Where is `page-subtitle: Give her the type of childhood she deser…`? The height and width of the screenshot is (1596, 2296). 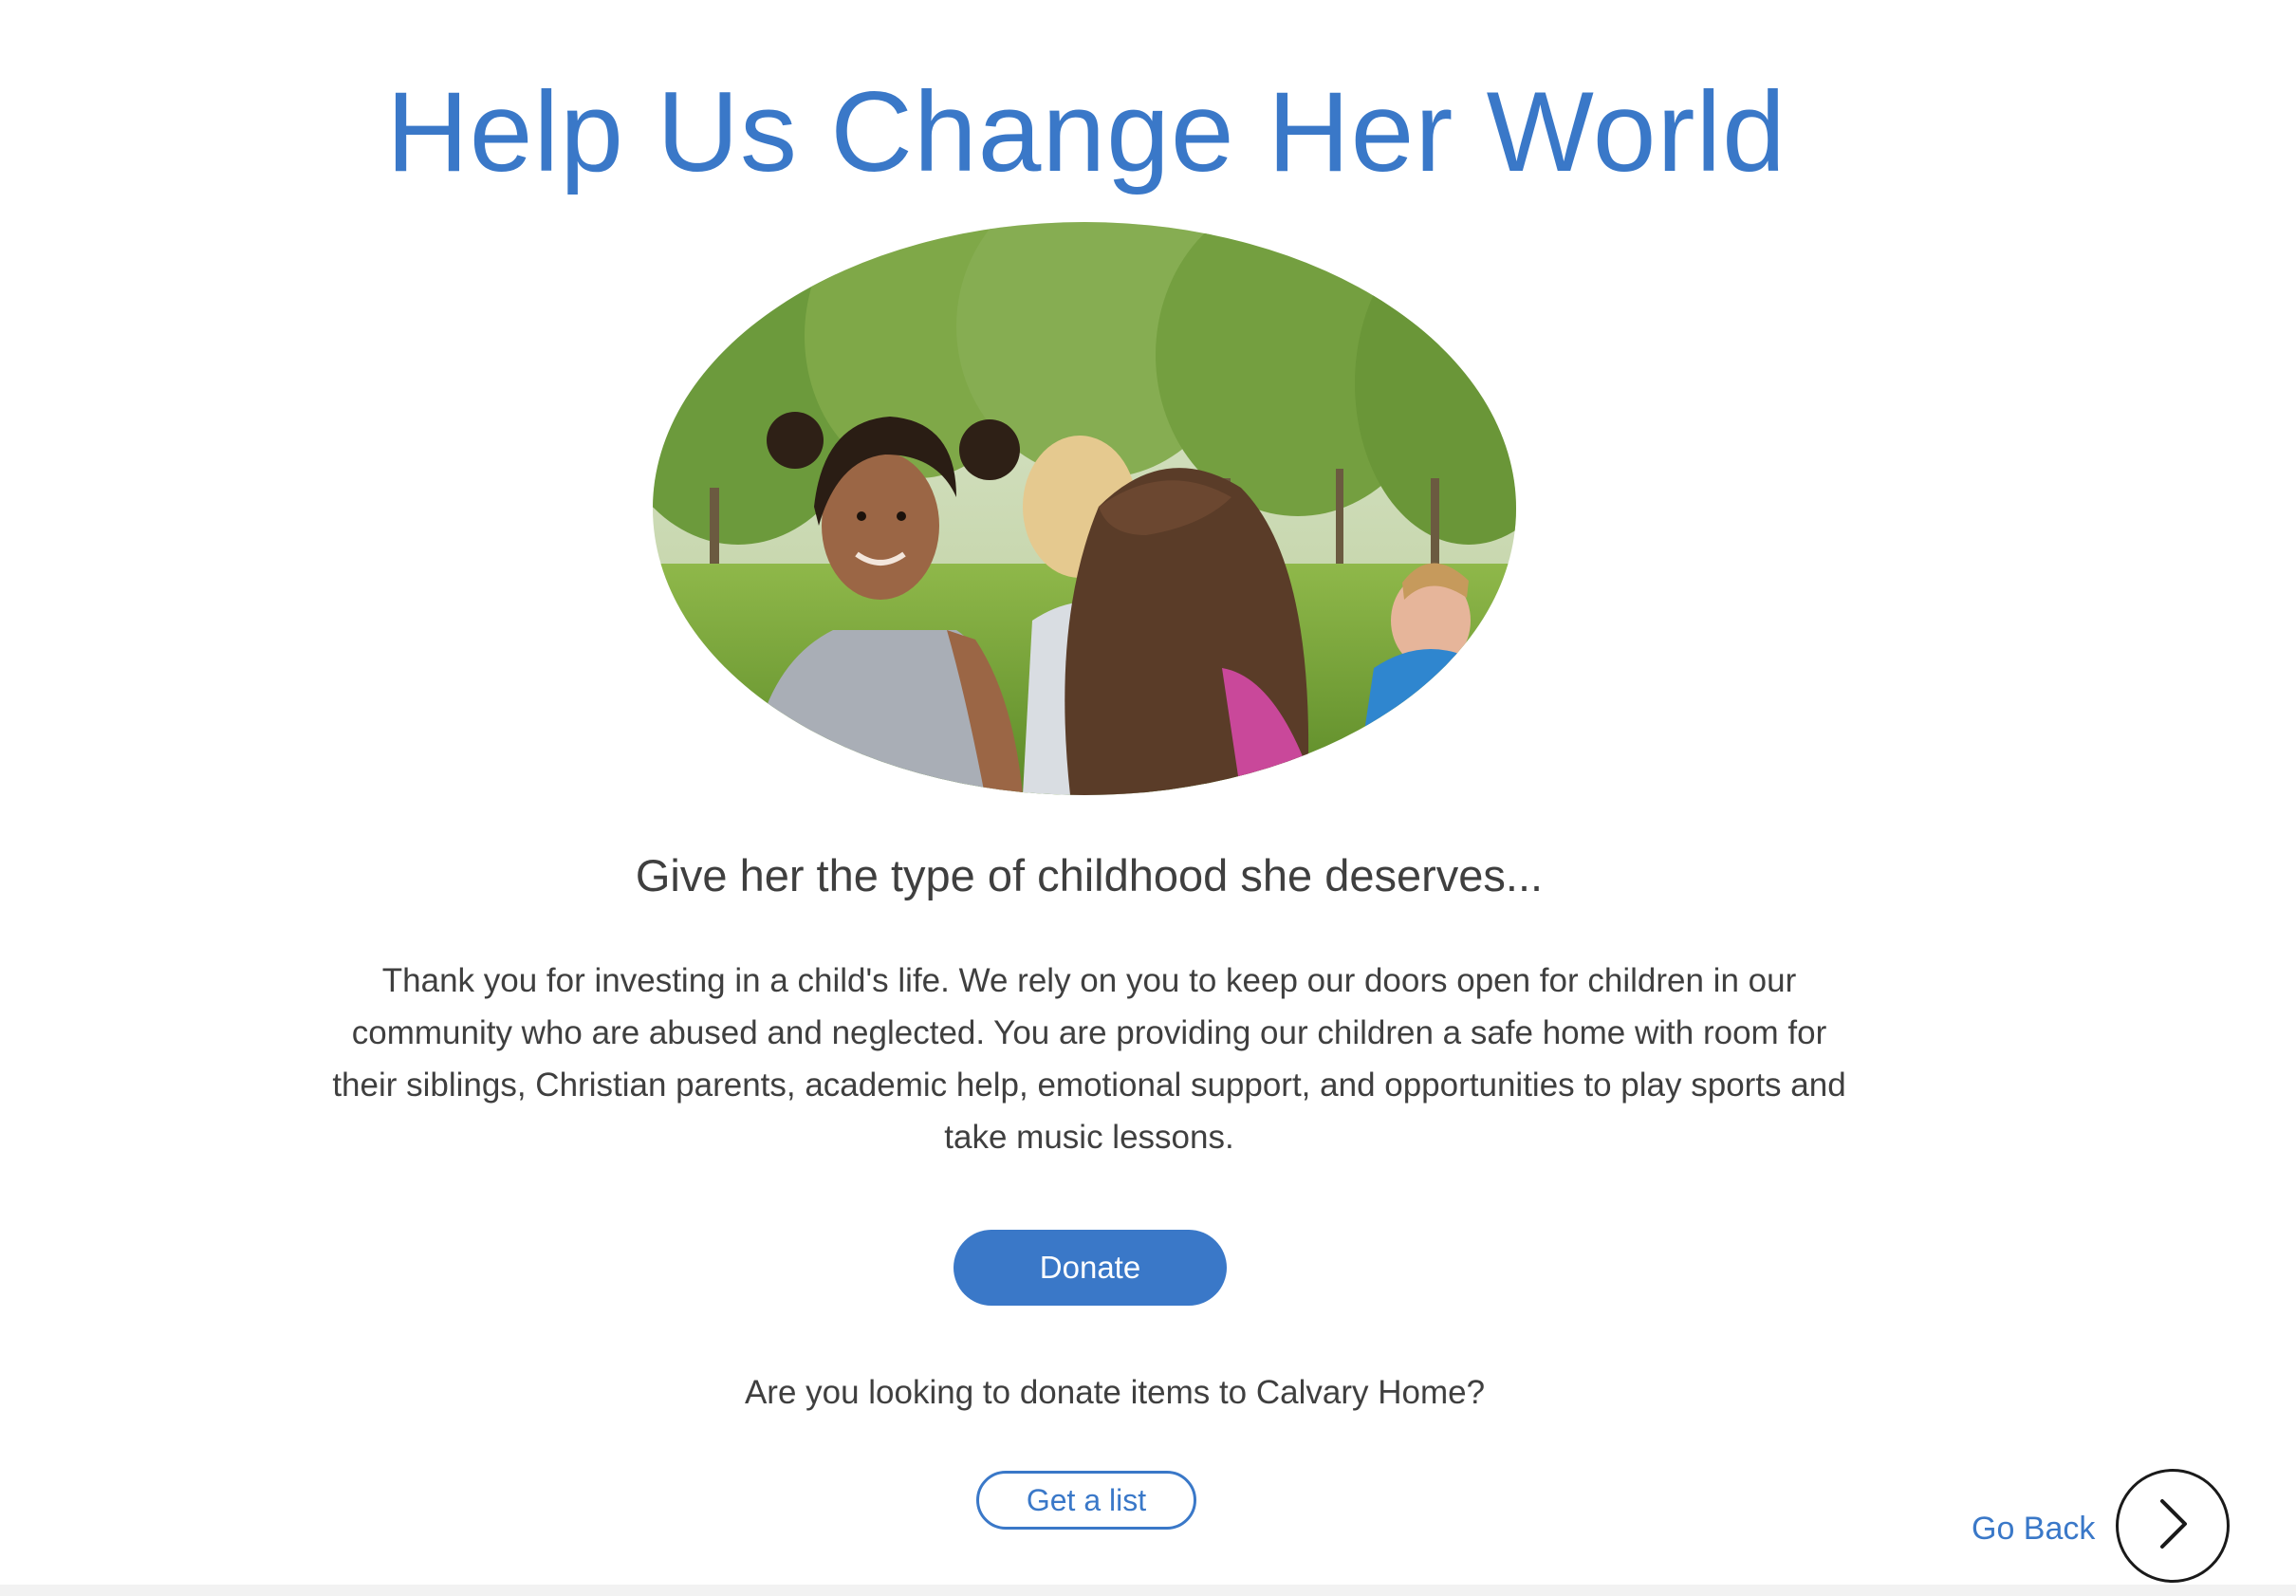 page-subtitle: Give her the type of childhood she deser… is located at coordinates (1089, 875).